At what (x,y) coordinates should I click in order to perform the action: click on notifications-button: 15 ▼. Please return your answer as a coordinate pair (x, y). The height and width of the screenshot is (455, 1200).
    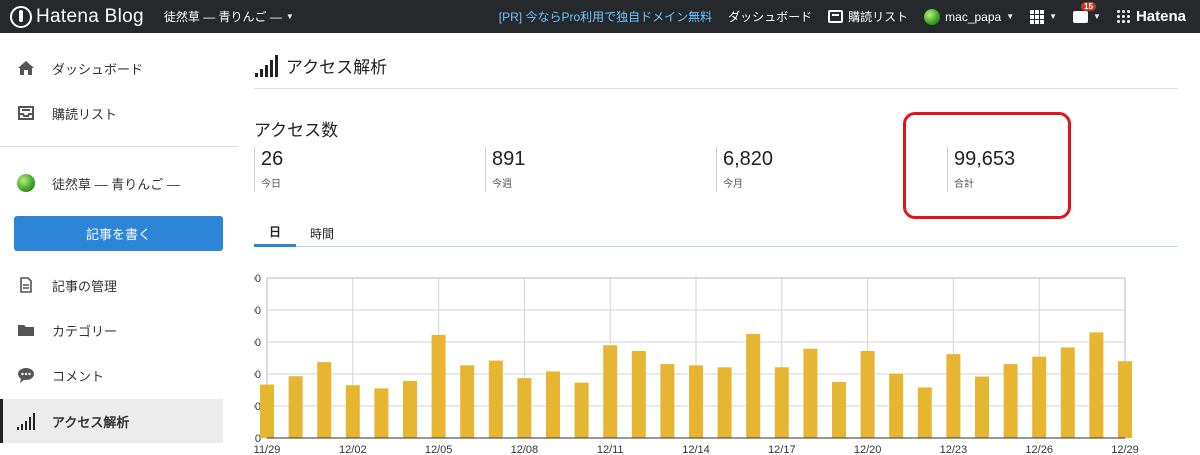
    Looking at the image, I should click on (1087, 12).